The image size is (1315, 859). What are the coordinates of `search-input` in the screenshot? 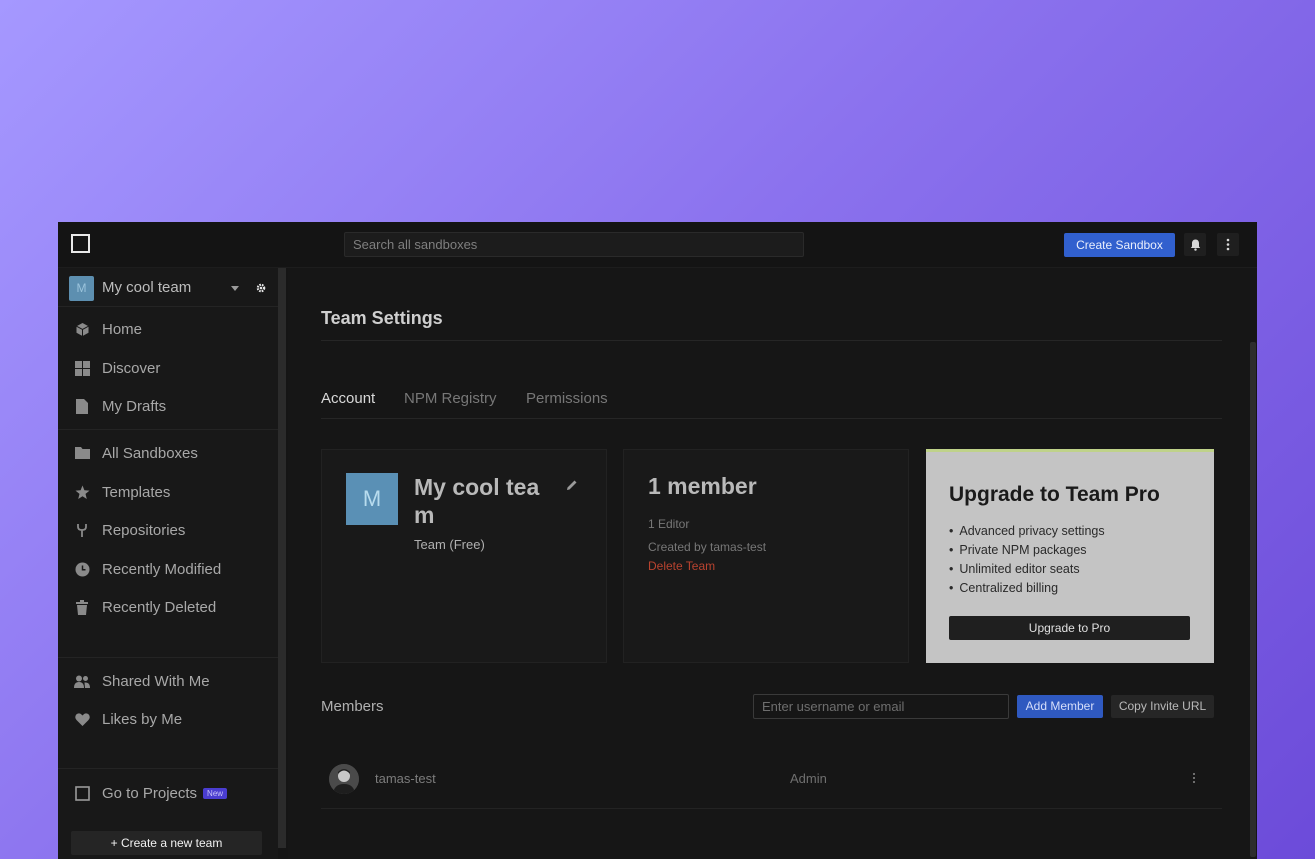 It's located at (574, 244).